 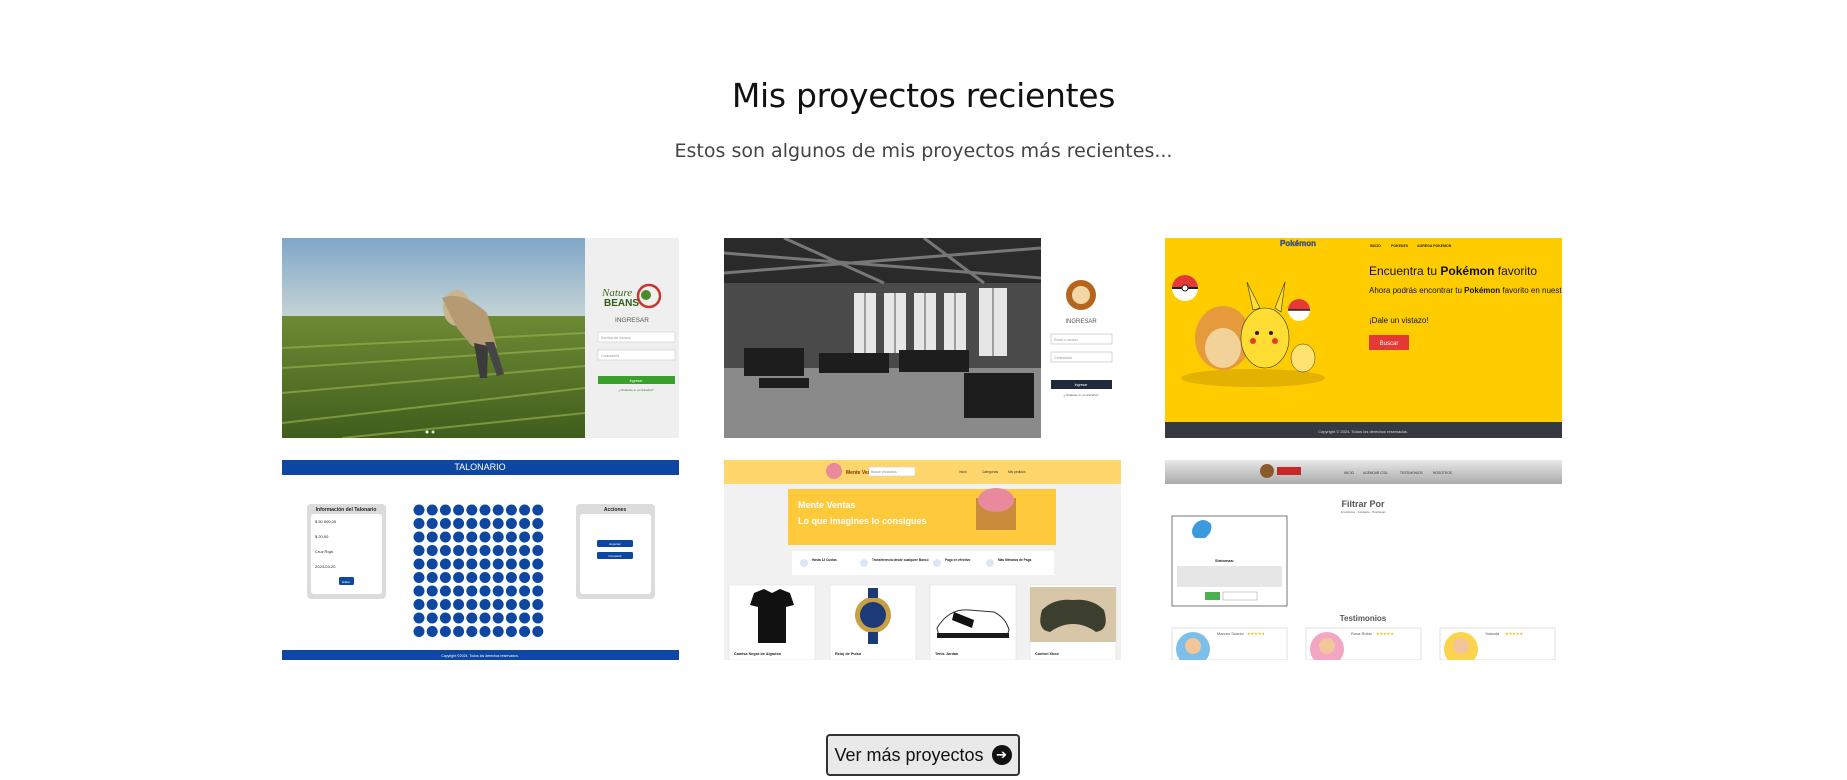 I want to click on gym-forgot-link: ¿Olvidaste tu contraseña?, so click(x=1080, y=395).